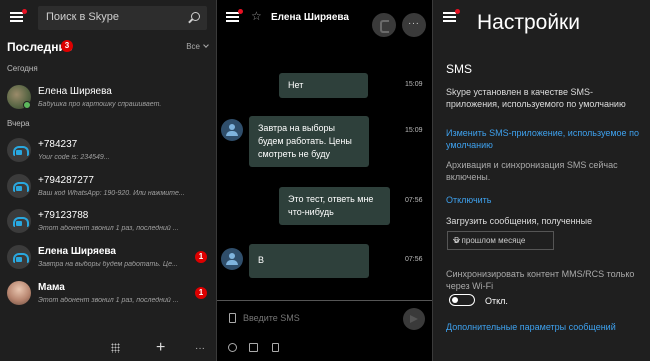  What do you see at coordinates (309, 261) in the screenshot?
I see `message-bubble-incoming: В` at bounding box center [309, 261].